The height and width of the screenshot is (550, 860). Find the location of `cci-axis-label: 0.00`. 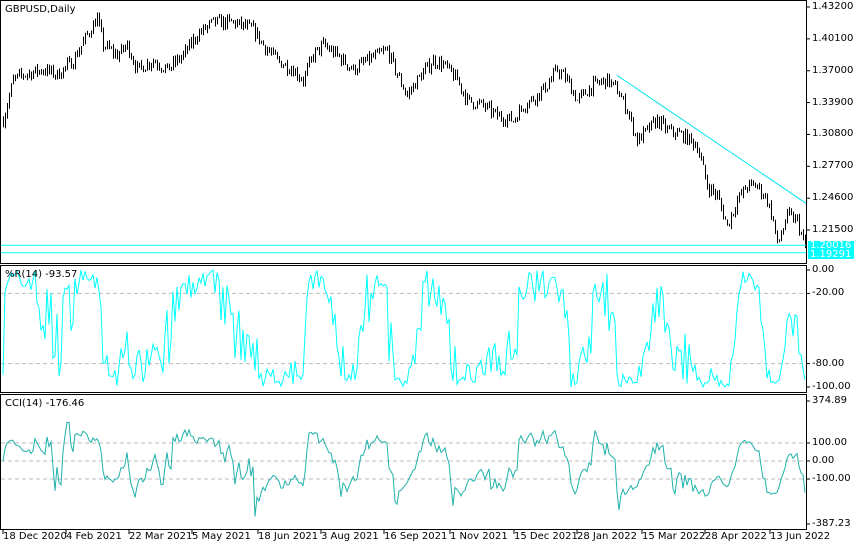

cci-axis-label: 0.00 is located at coordinates (823, 460).